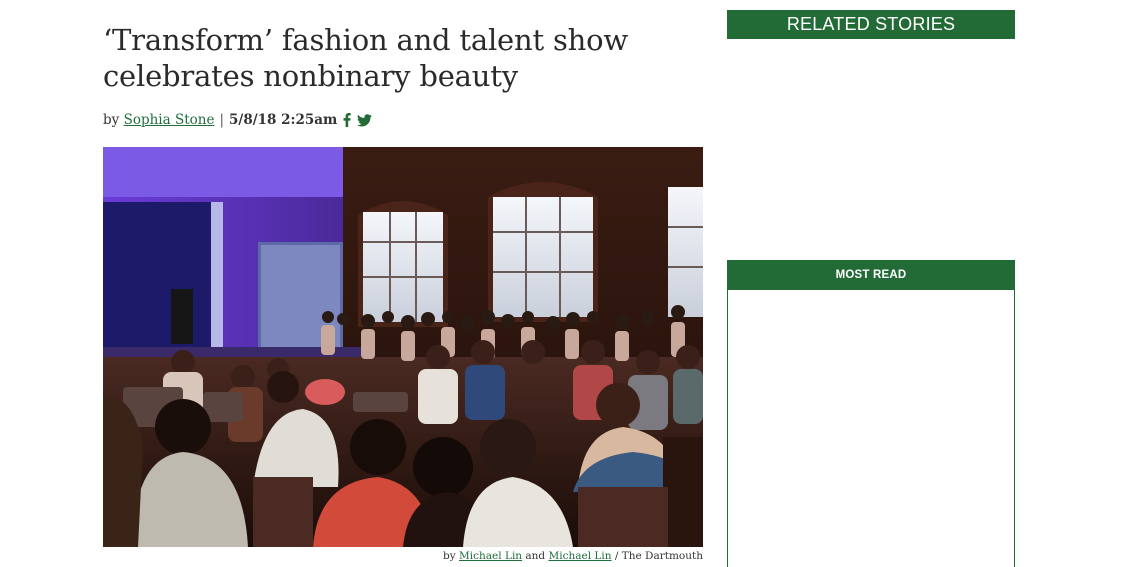  What do you see at coordinates (169, 120) in the screenshot?
I see `author-link: Sophia Stone` at bounding box center [169, 120].